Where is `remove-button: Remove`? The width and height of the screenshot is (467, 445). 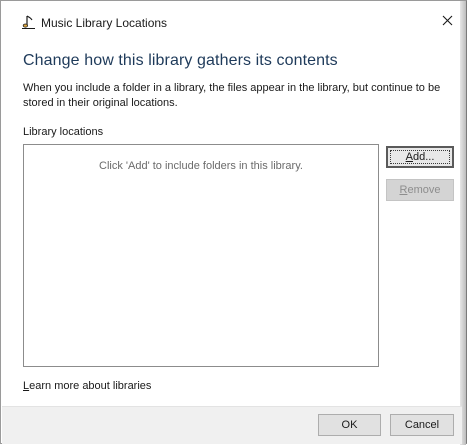 remove-button: Remove is located at coordinates (420, 190).